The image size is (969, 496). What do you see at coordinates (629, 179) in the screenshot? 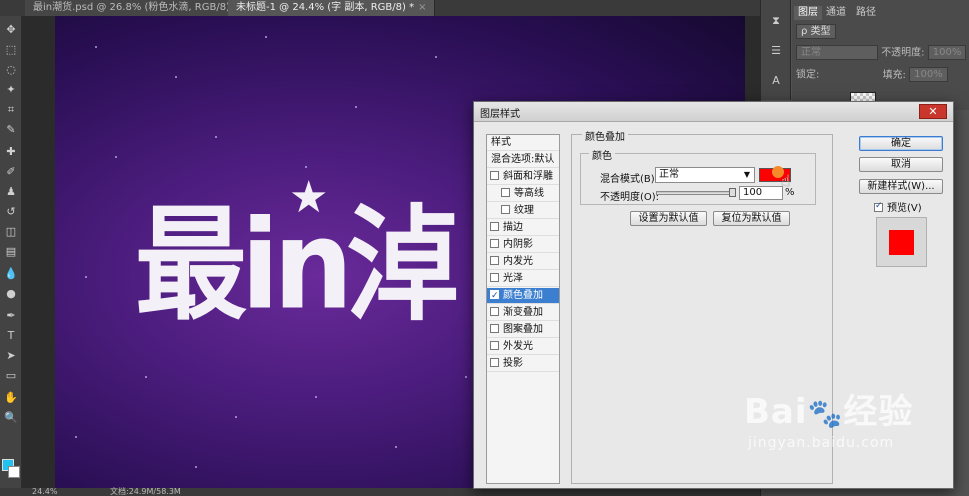
I see `blend-mode-label: 混合模式(B):` at bounding box center [629, 179].